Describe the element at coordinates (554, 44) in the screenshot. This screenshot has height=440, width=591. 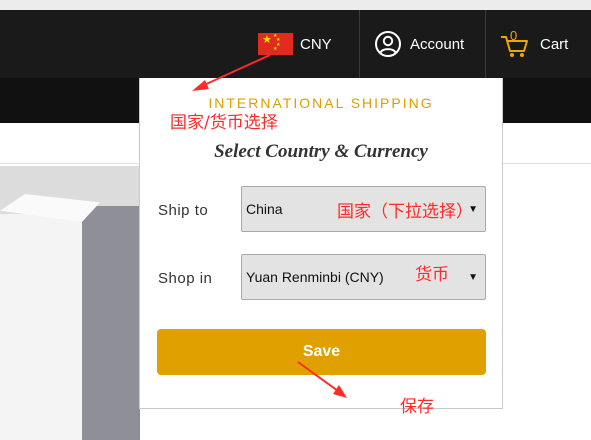
I see `cart-label: Cart` at that location.